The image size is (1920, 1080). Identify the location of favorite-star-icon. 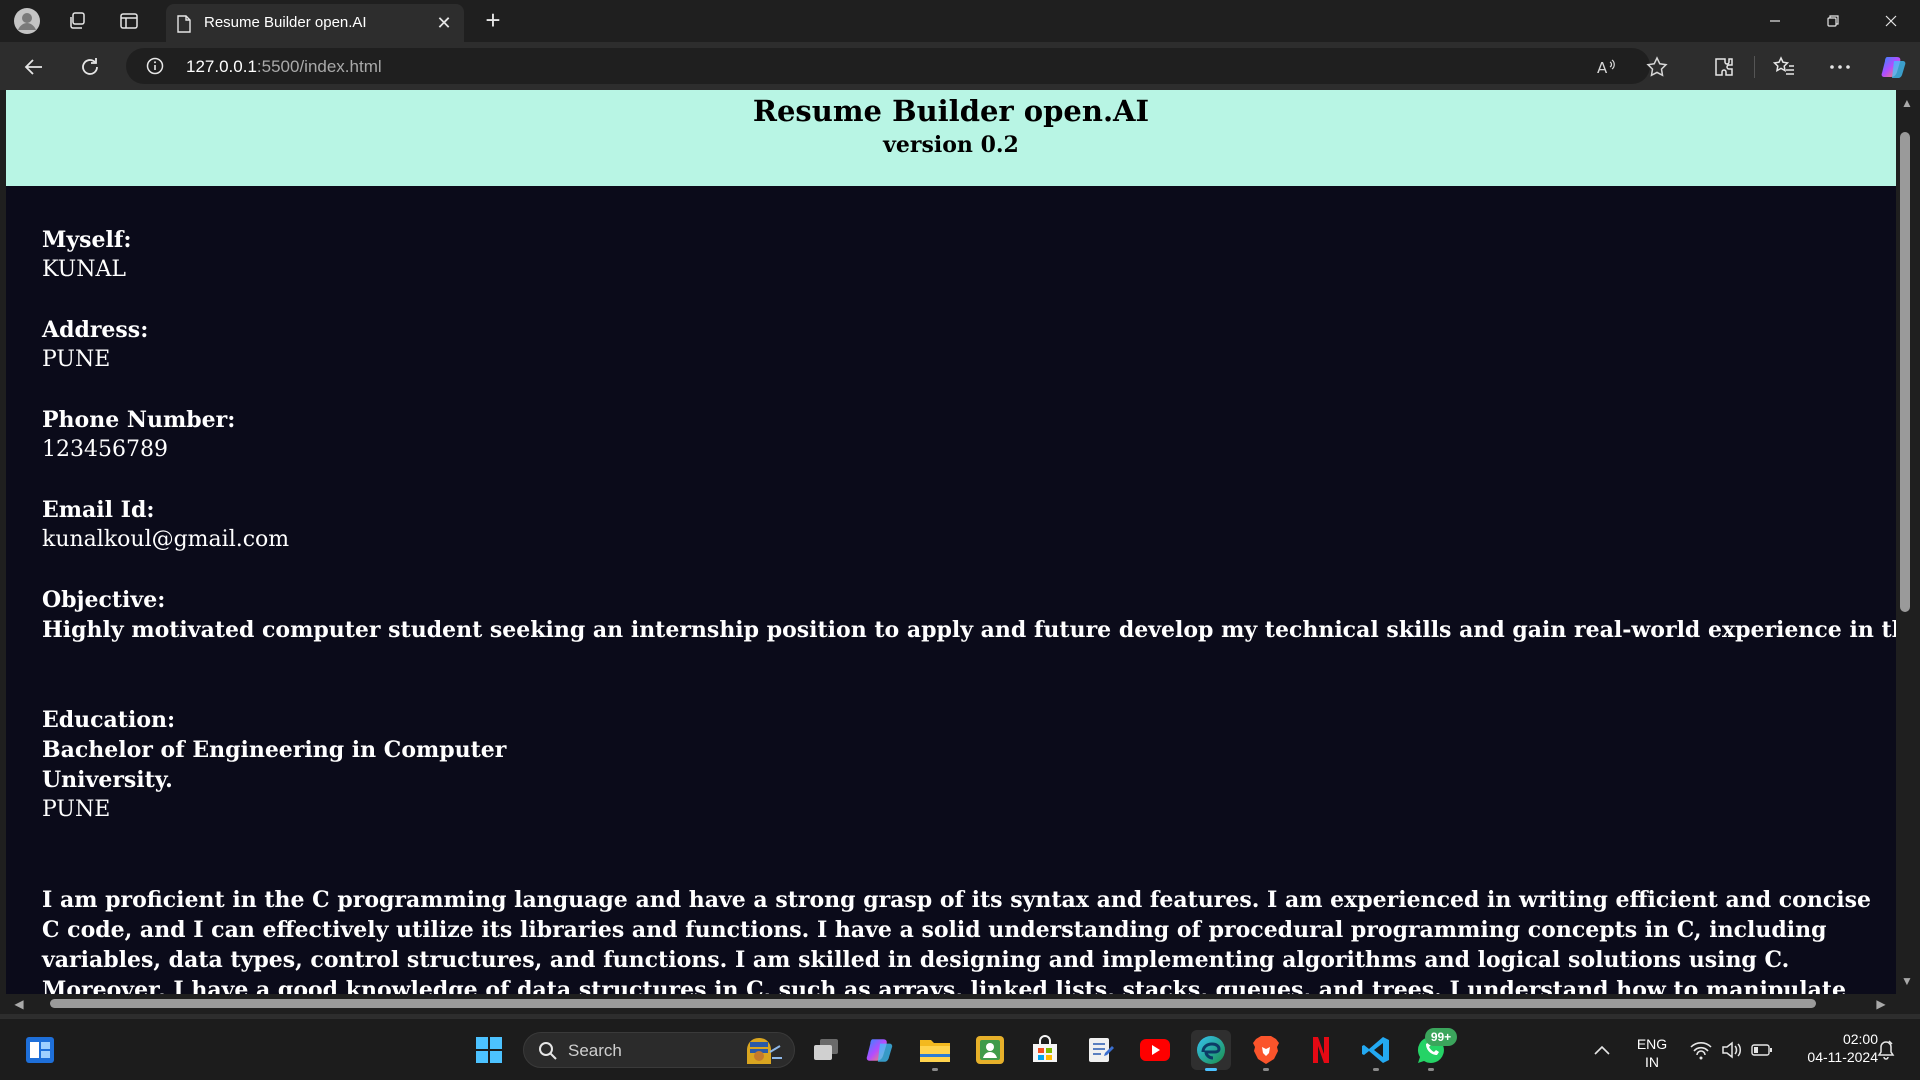
(1657, 67).